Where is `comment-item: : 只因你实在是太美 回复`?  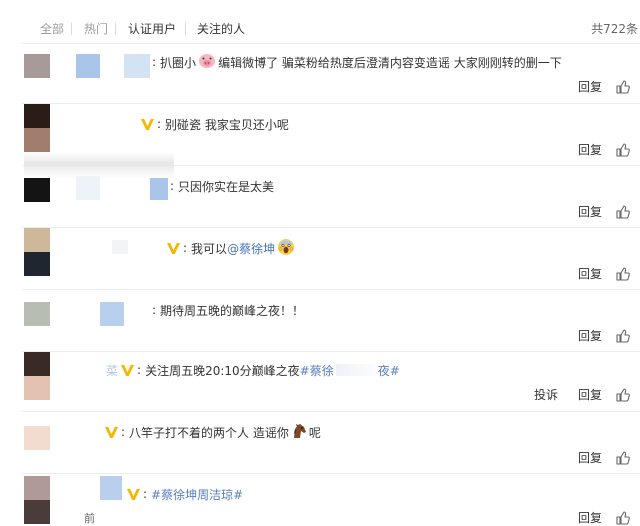 comment-item: : 只因你实在是太美 回复 is located at coordinates (320, 190).